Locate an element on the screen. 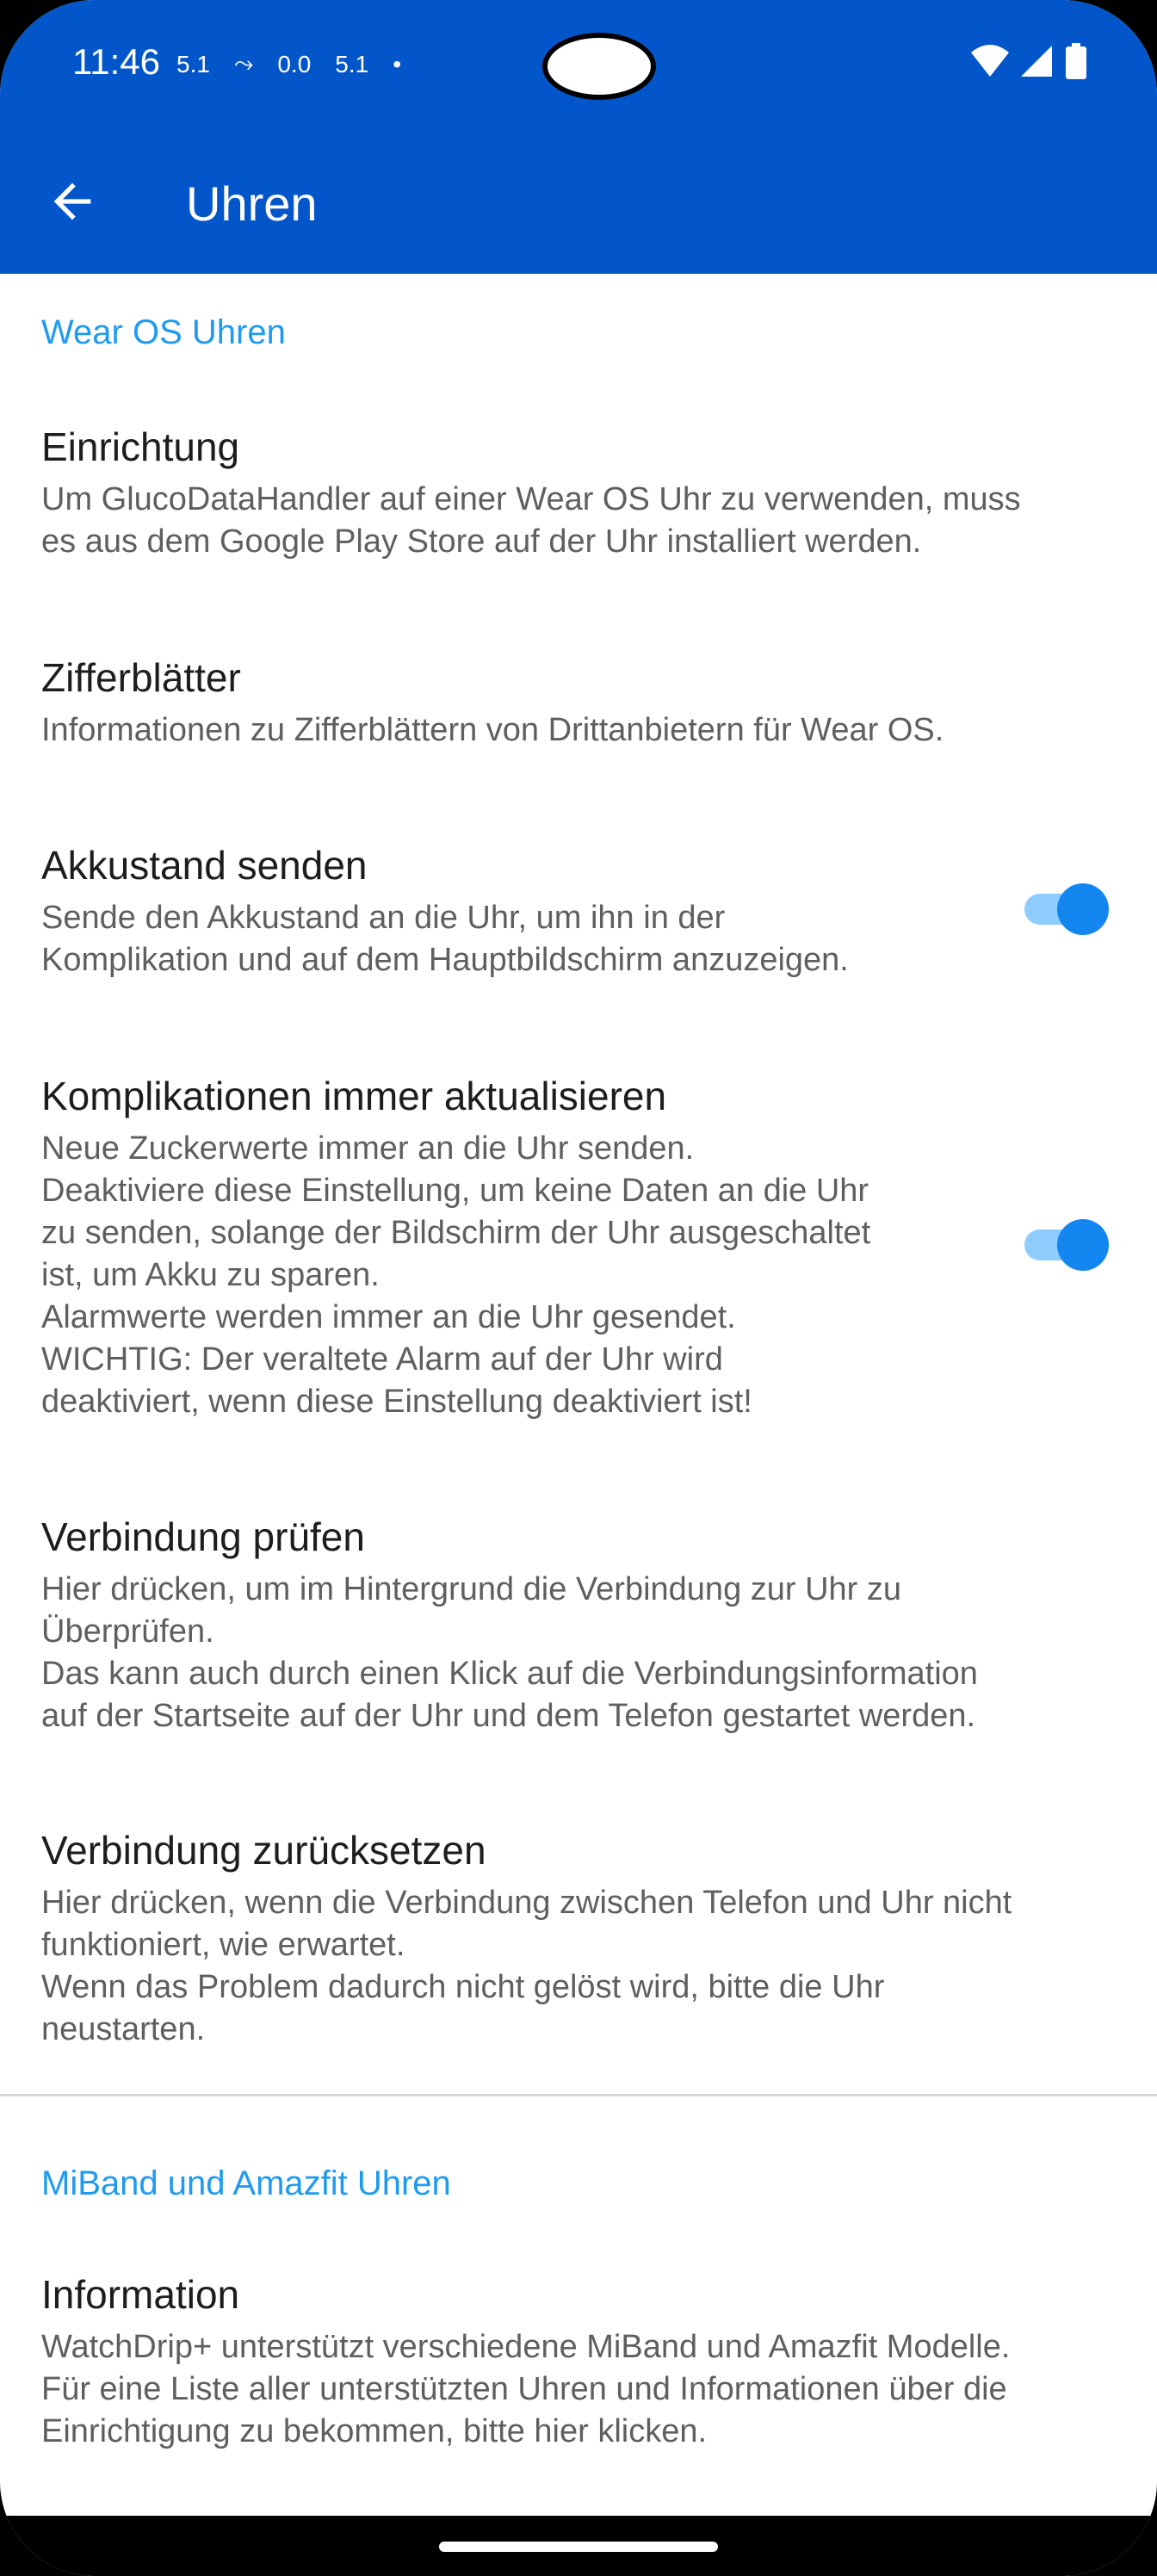 The image size is (1157, 2576). status-right-icons is located at coordinates (1028, 61).